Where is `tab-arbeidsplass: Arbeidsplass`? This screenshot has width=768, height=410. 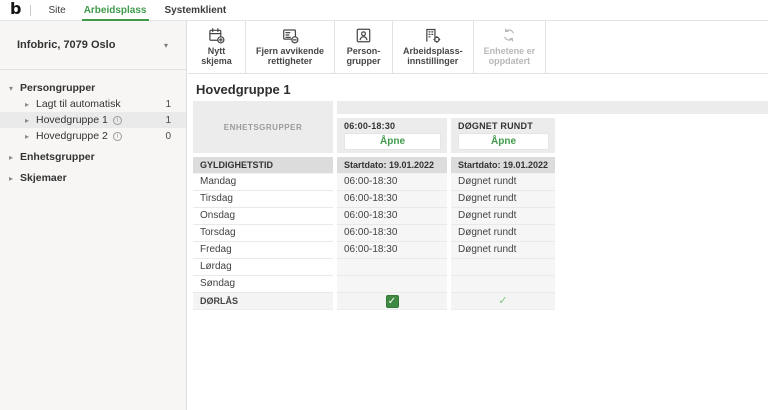
tab-arbeidsplass: Arbeidsplass is located at coordinates (115, 10).